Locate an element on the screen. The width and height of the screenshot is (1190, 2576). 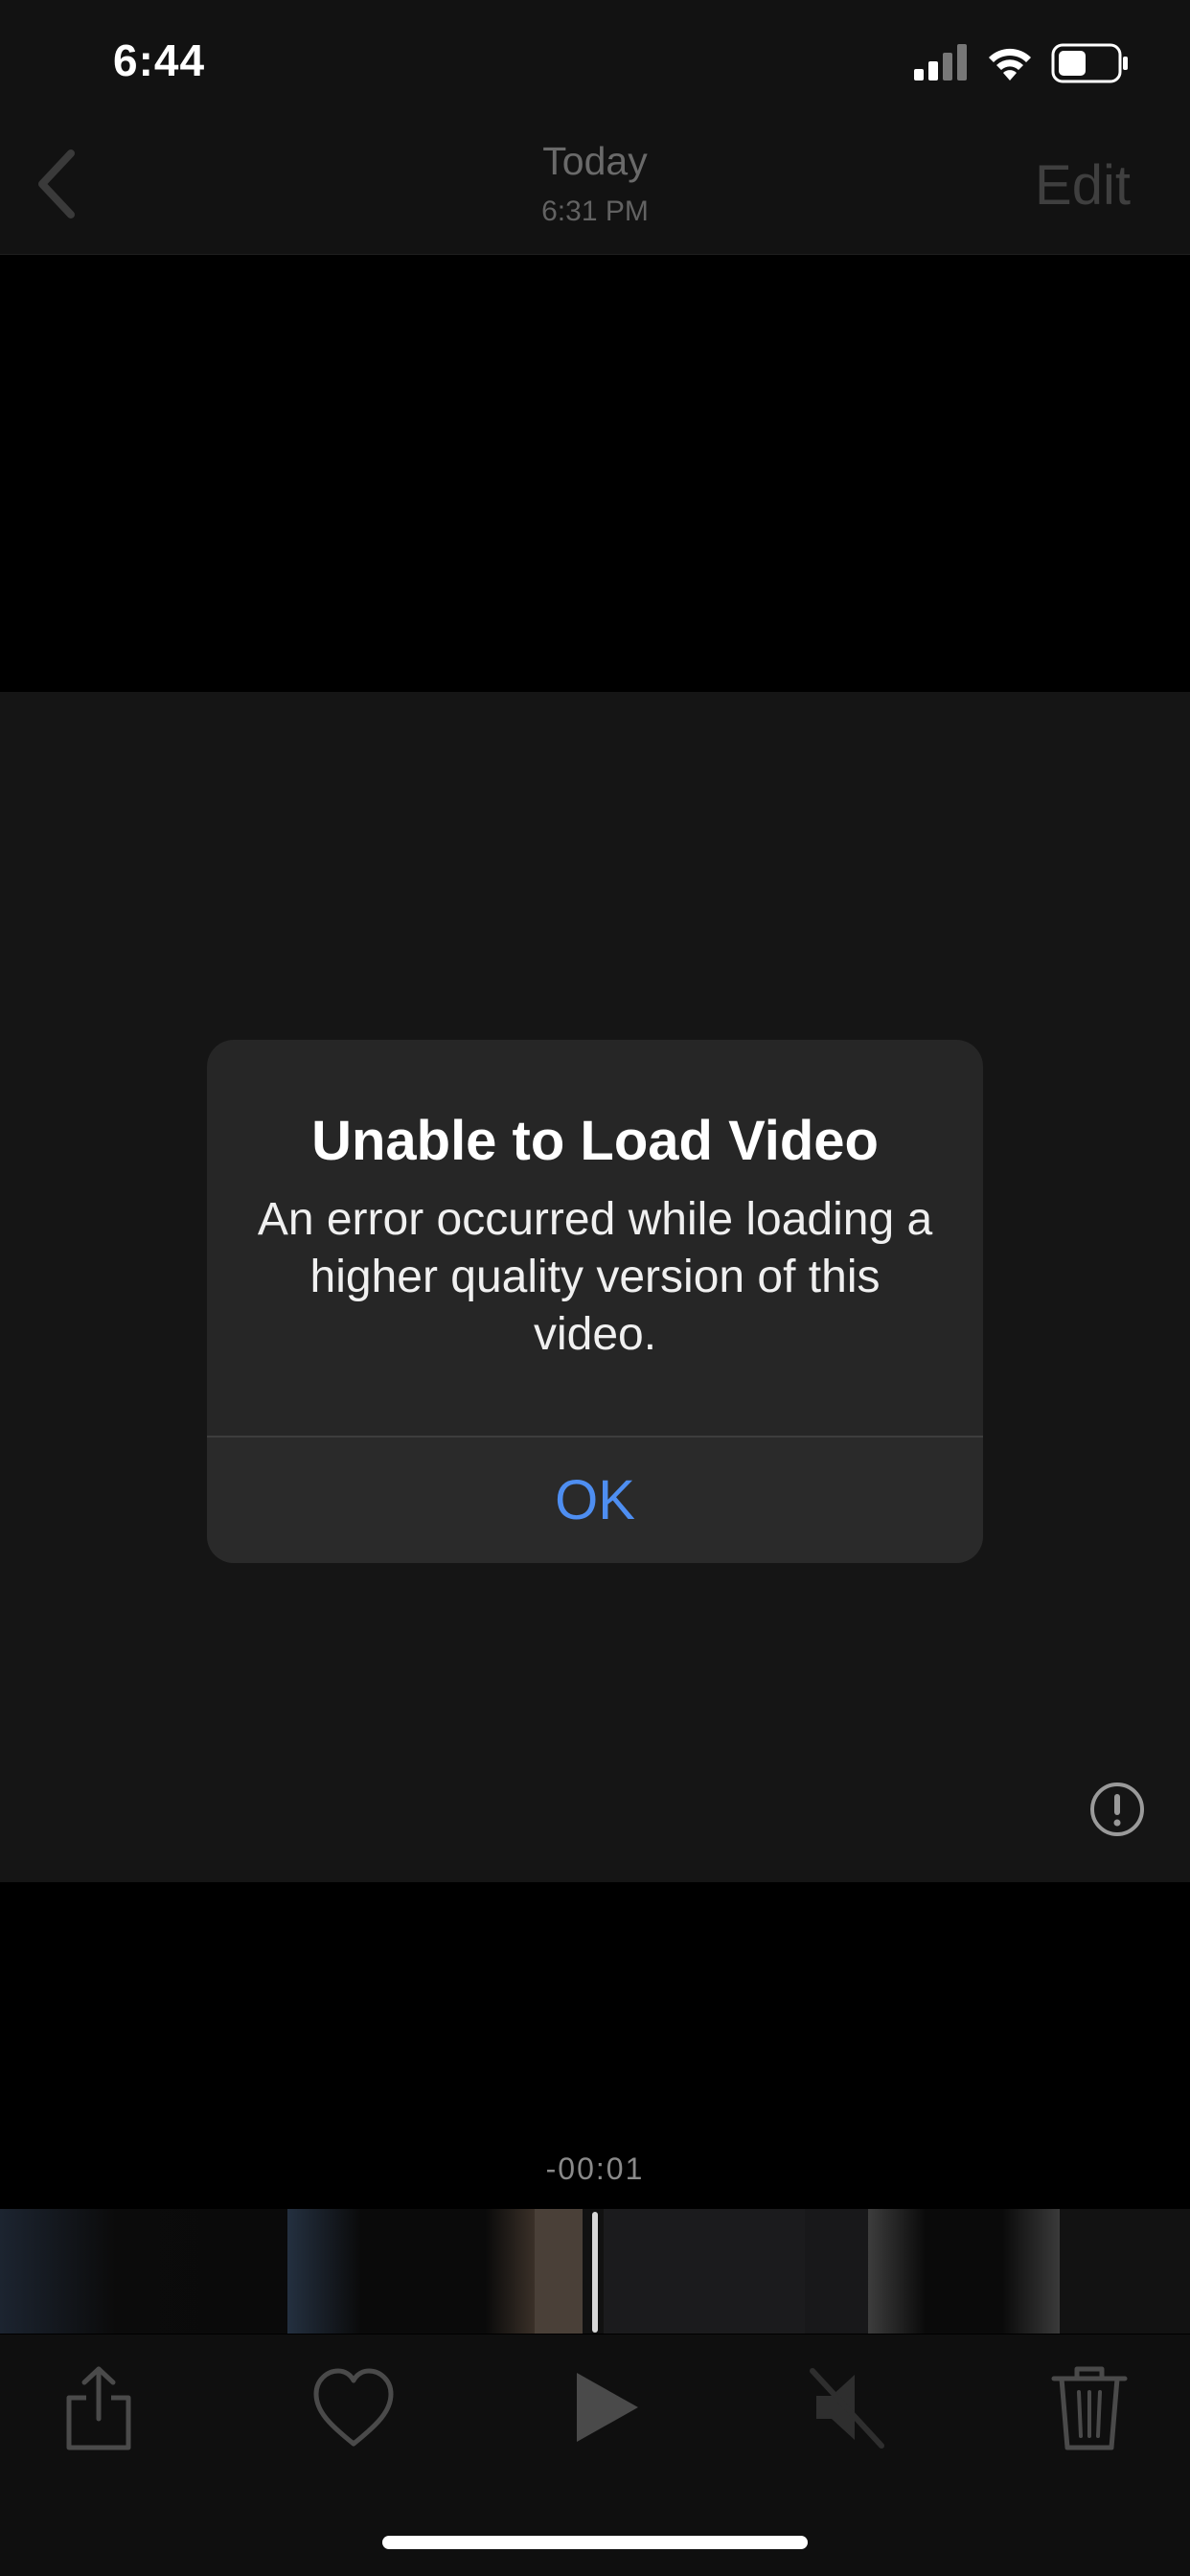
battery-icon is located at coordinates (1090, 63).